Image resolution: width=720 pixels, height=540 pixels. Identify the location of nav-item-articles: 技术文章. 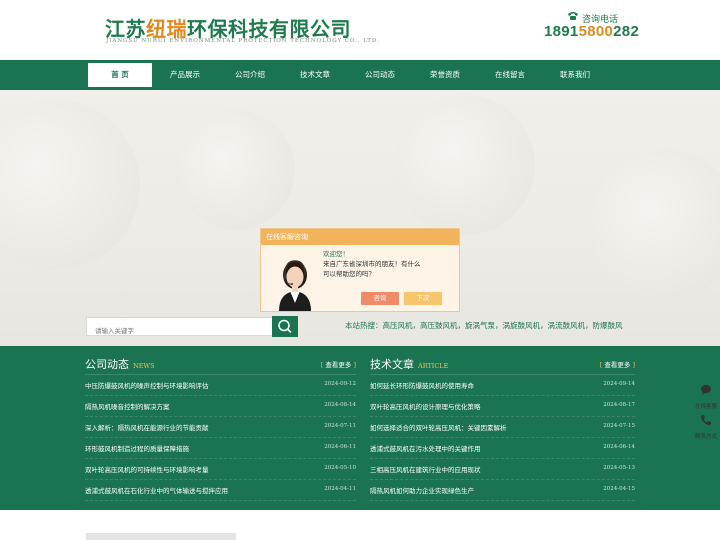
(315, 75).